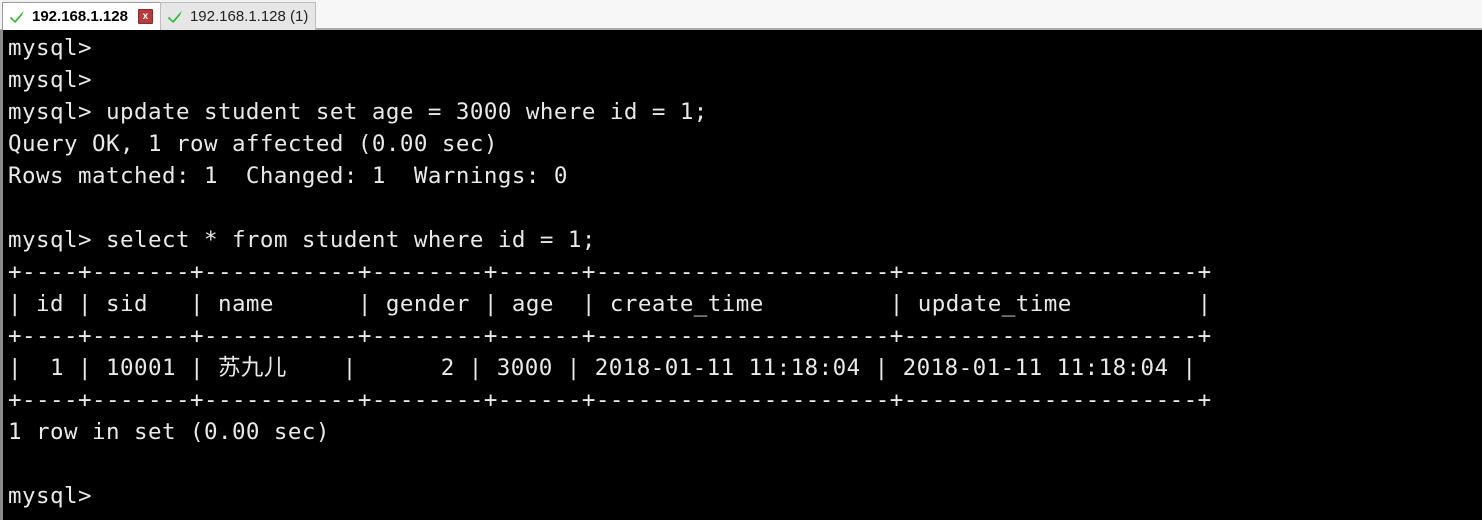 The width and height of the screenshot is (1482, 520). Describe the element at coordinates (145, 16) in the screenshot. I see `close-icon: x` at that location.